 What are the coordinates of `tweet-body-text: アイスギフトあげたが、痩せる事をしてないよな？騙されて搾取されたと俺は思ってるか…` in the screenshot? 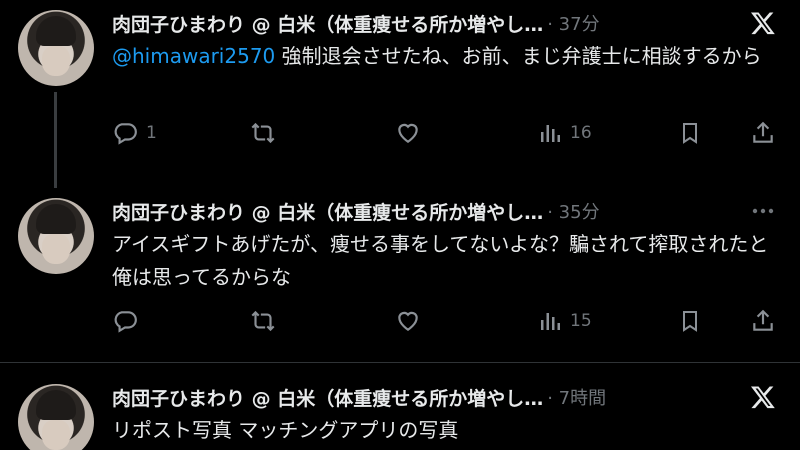 It's located at (440, 260).